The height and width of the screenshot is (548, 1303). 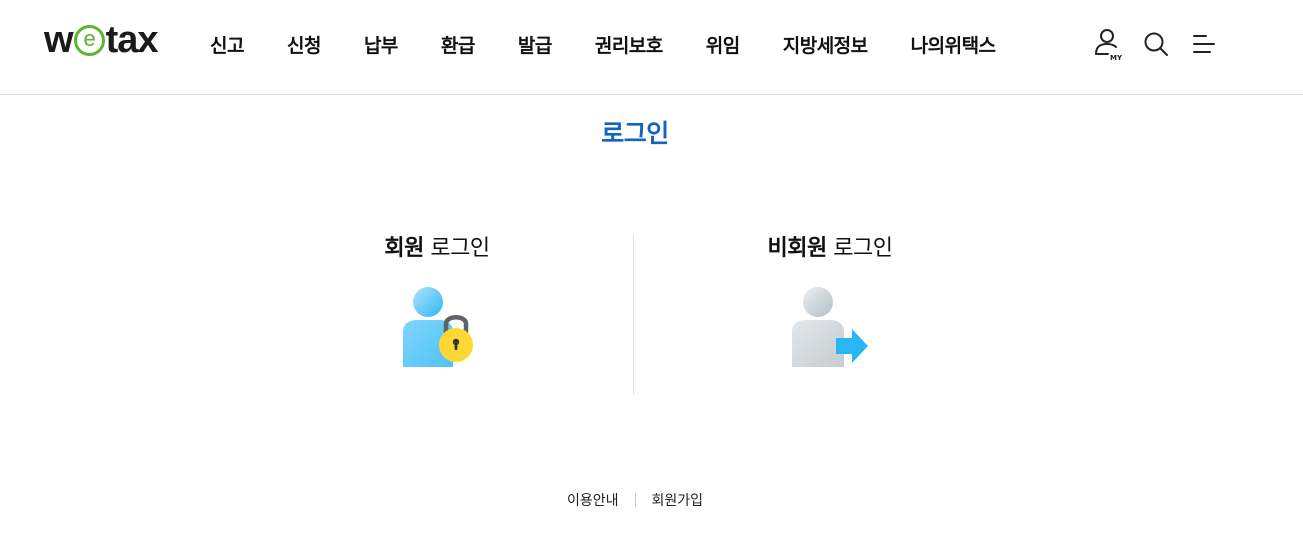 What do you see at coordinates (404, 248) in the screenshot?
I see `member-login-title-bold: 회원` at bounding box center [404, 248].